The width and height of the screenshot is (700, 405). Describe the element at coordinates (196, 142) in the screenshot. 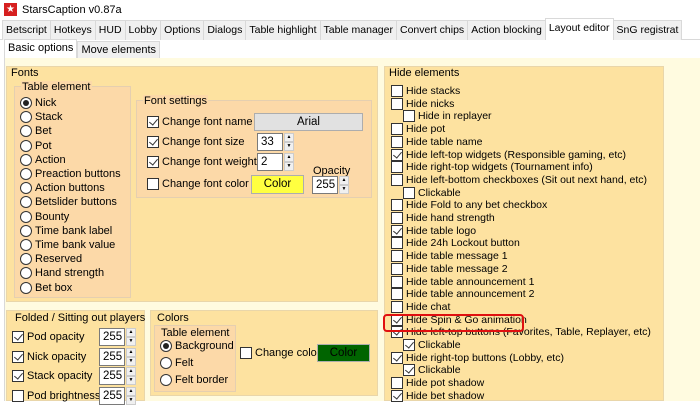

I see `change-font-size-checkbox: Change font size` at that location.